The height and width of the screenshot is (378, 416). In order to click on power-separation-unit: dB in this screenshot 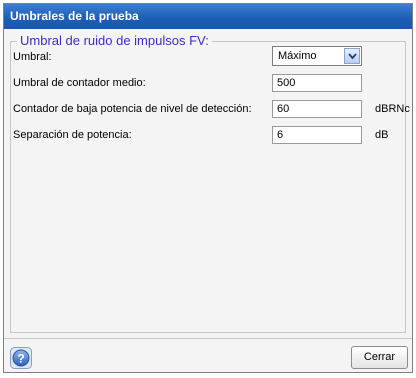, I will do `click(382, 135)`.